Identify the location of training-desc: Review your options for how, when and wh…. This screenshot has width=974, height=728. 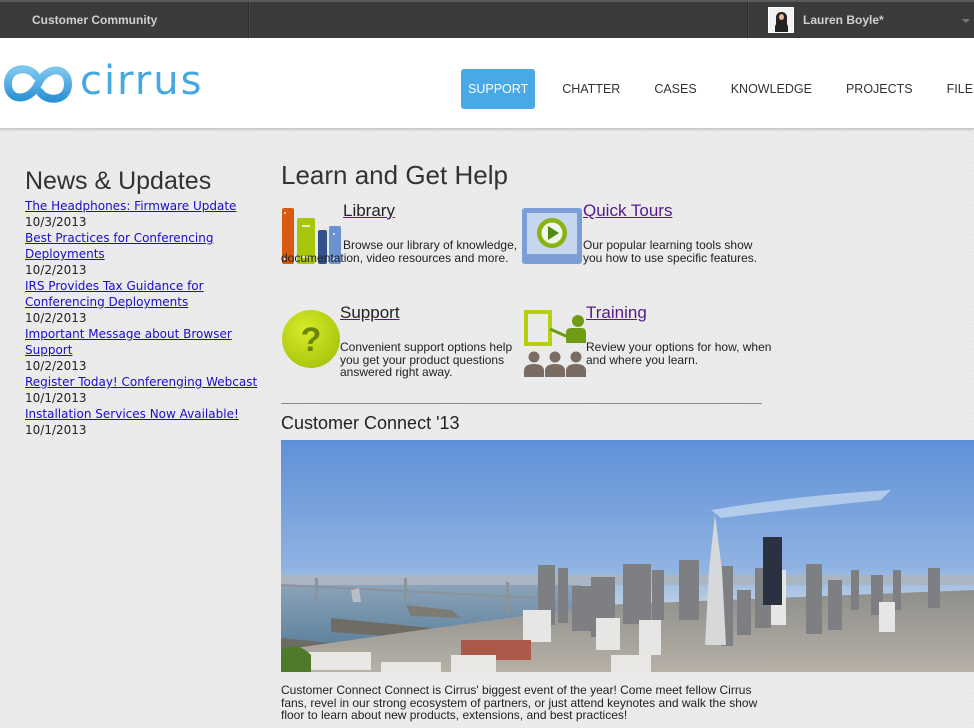
(679, 353).